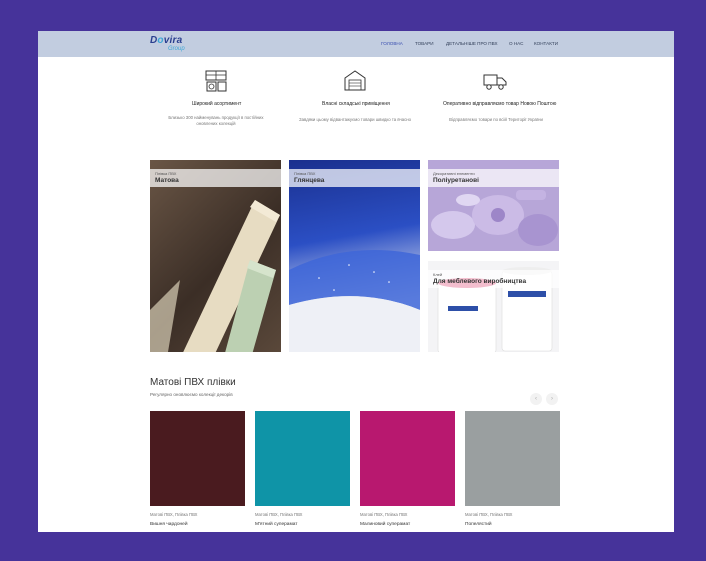  What do you see at coordinates (438, 274) in the screenshot?
I see `tile-category: Клей` at bounding box center [438, 274].